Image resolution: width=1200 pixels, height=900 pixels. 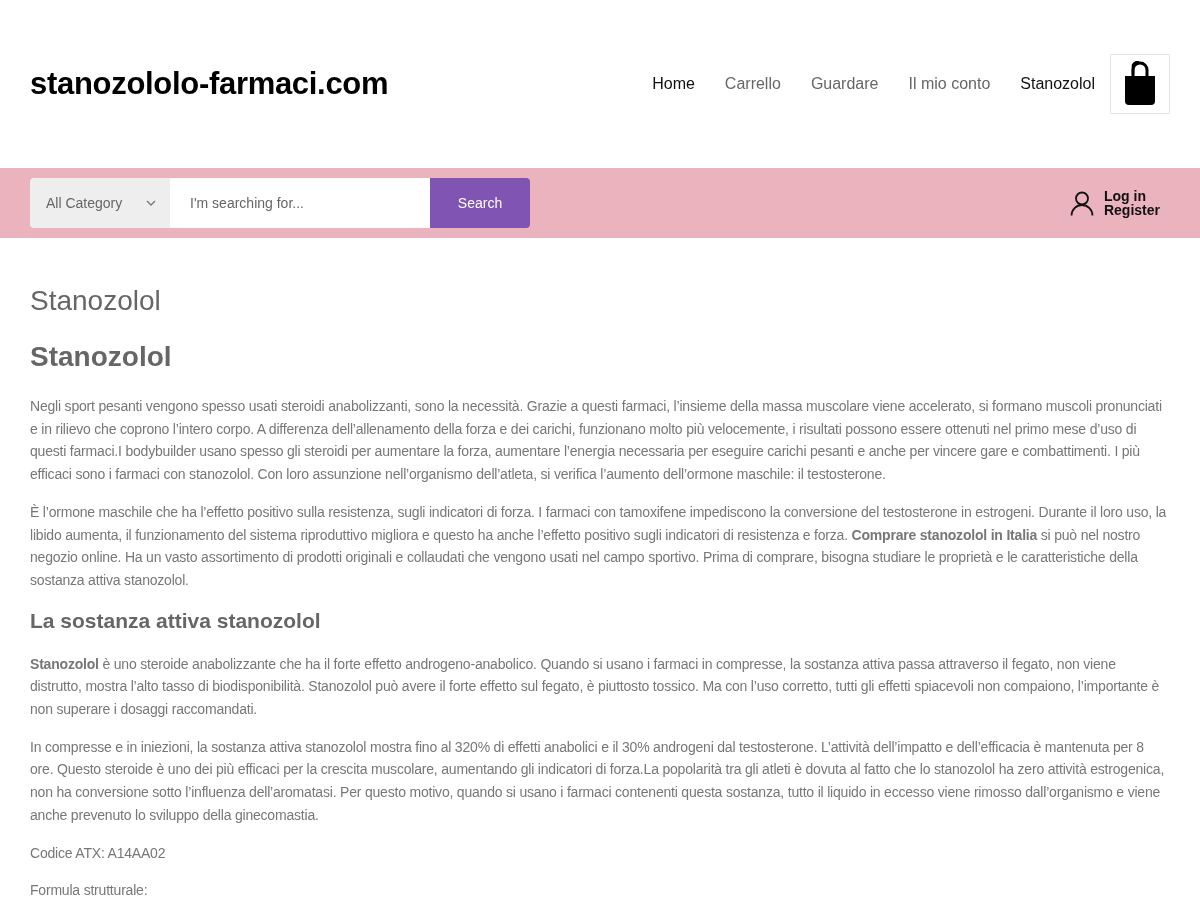 What do you see at coordinates (752, 84) in the screenshot?
I see `nav-link: Carrello` at bounding box center [752, 84].